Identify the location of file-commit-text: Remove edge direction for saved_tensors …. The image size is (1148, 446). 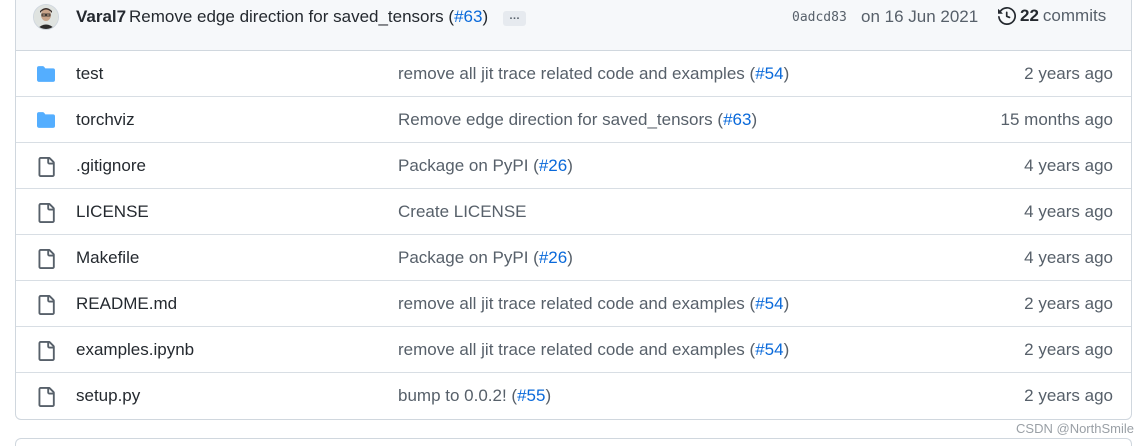
(560, 119).